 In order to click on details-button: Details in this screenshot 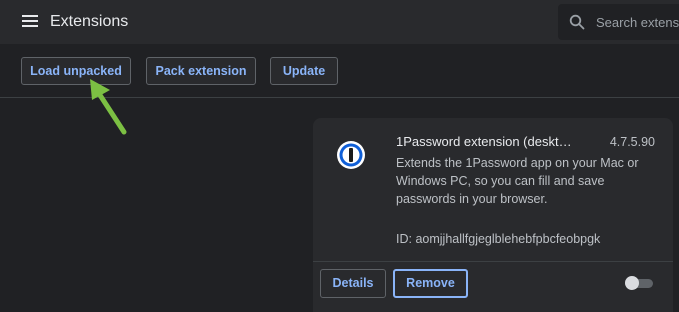, I will do `click(353, 283)`.